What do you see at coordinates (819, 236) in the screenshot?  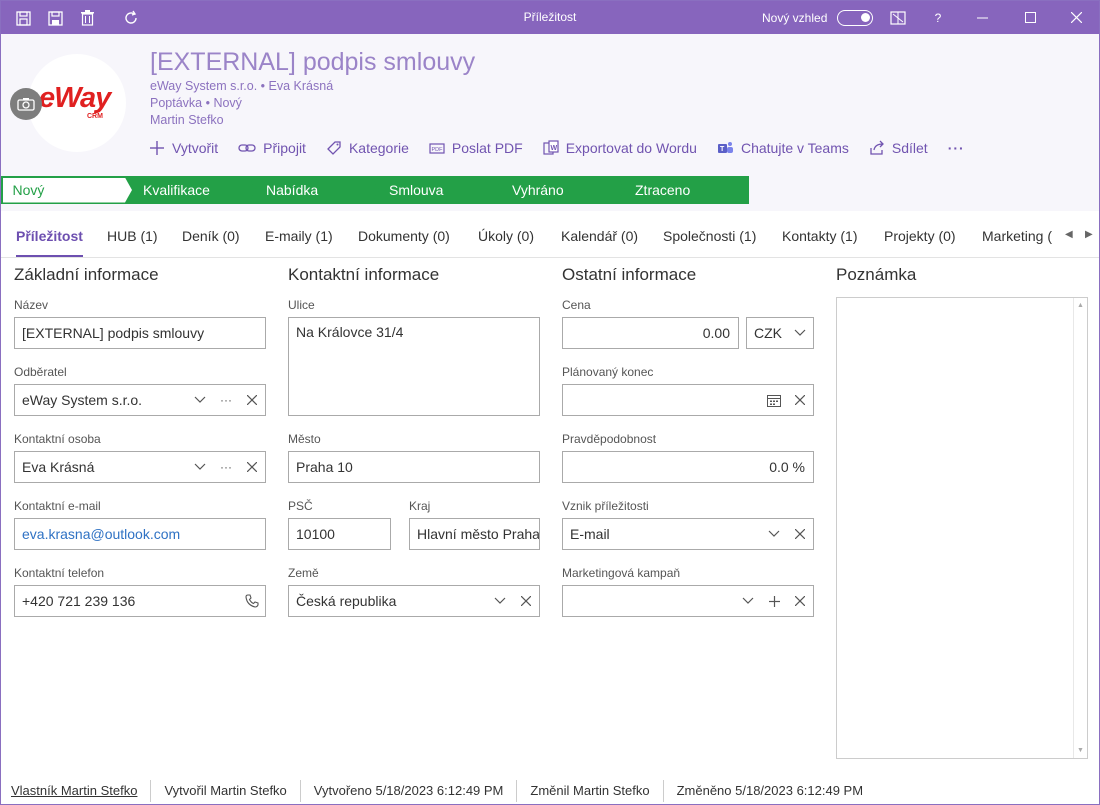 I see `tab-contacts: Kontakty (1)` at bounding box center [819, 236].